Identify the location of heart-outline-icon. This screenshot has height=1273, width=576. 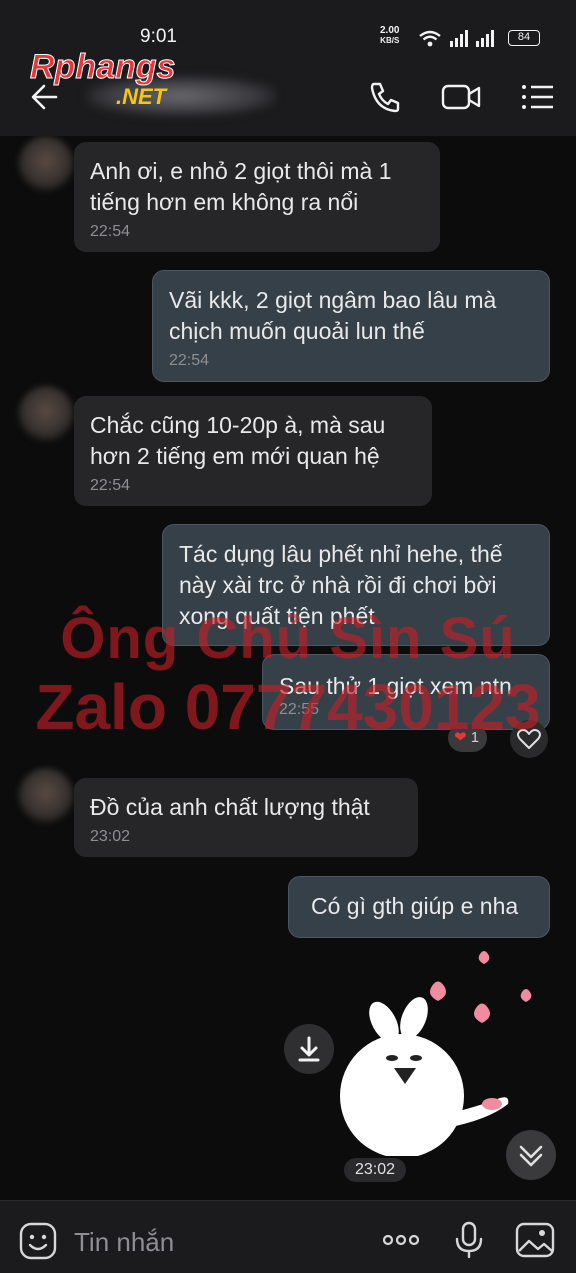
(529, 739).